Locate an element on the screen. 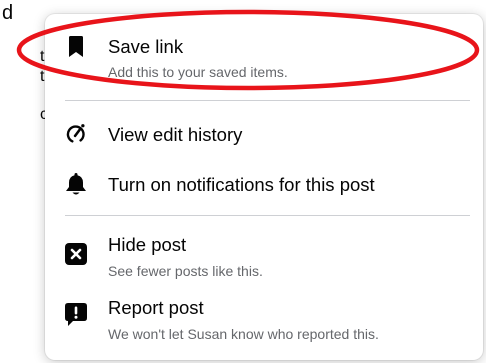 The image size is (486, 363). bookmark-icon is located at coordinates (76, 47).